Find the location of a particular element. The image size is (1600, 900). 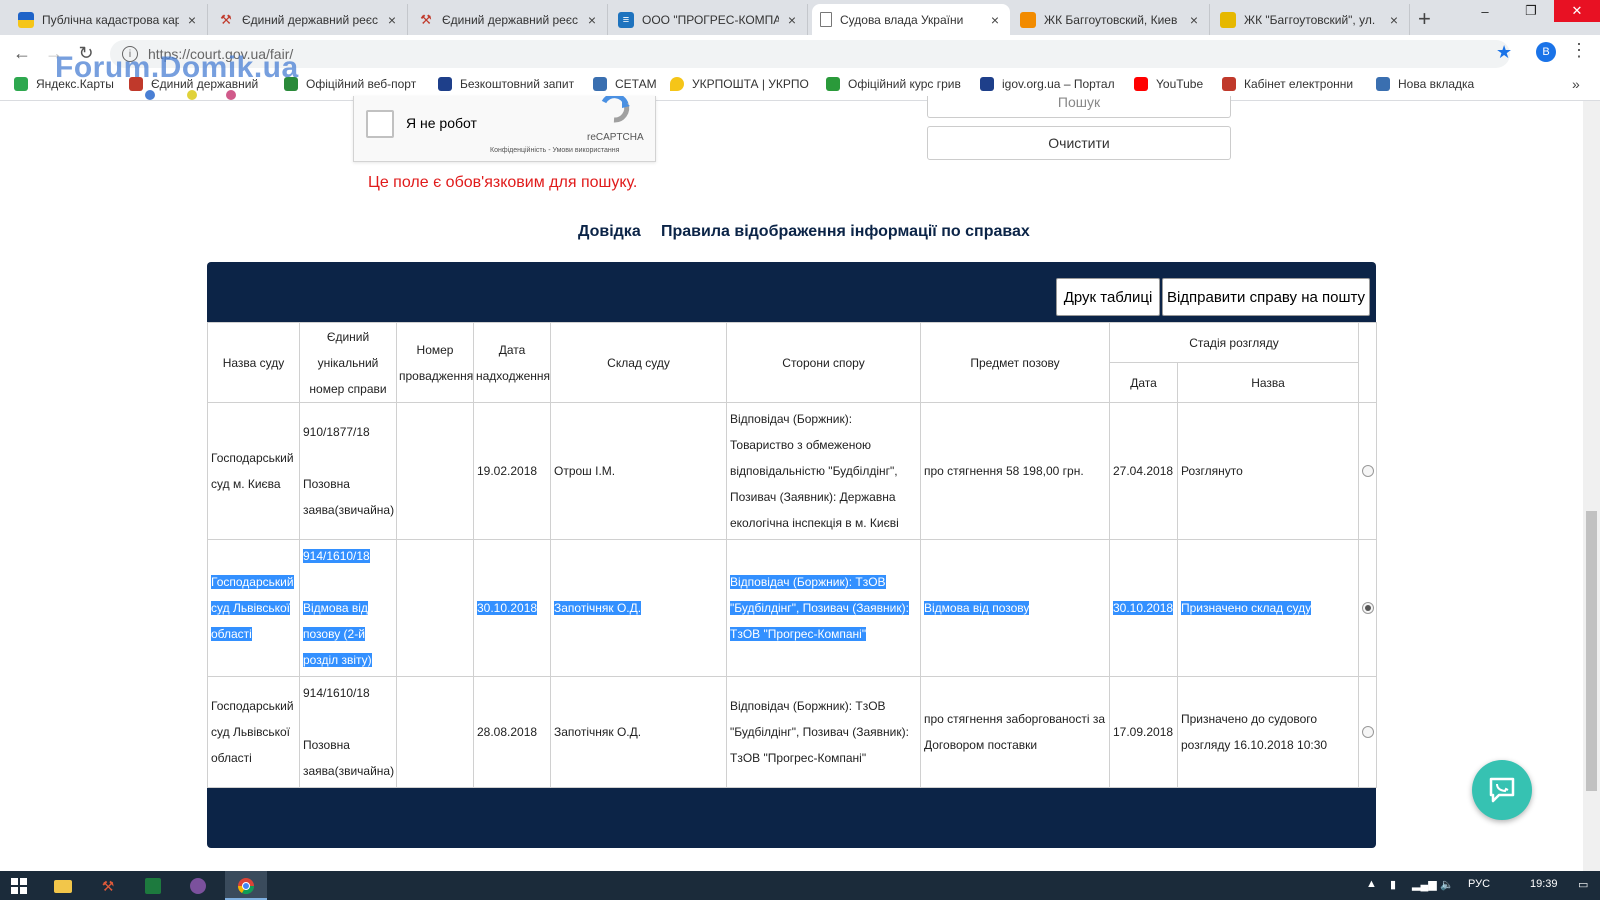

windows-start-icon is located at coordinates (19, 886).